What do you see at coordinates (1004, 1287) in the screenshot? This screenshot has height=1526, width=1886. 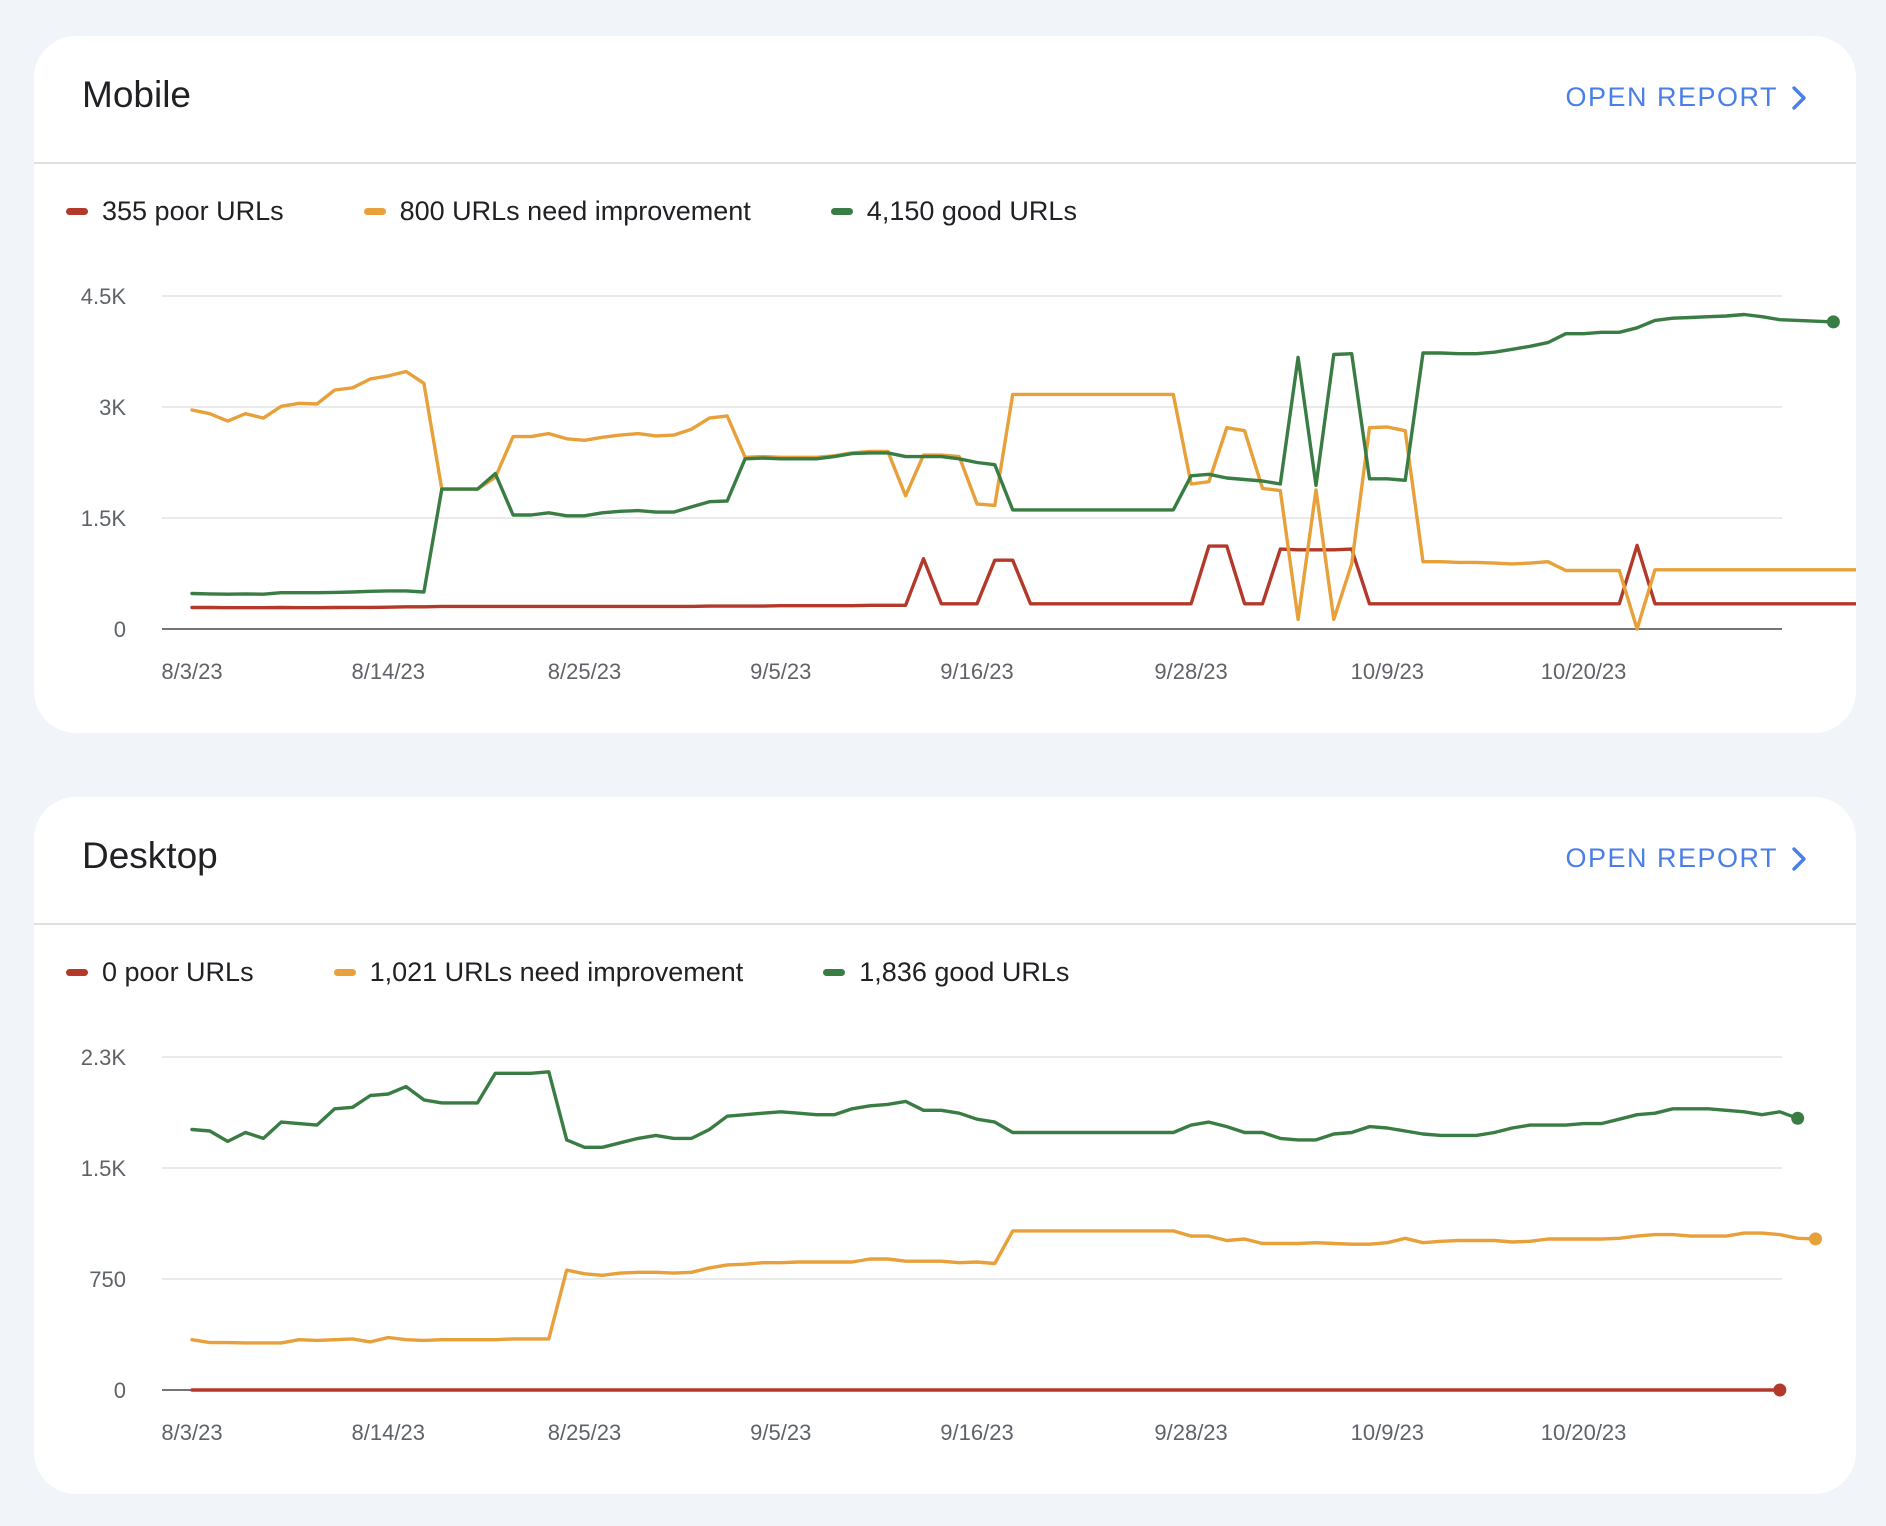 I see `series-line-needs_improvement` at bounding box center [1004, 1287].